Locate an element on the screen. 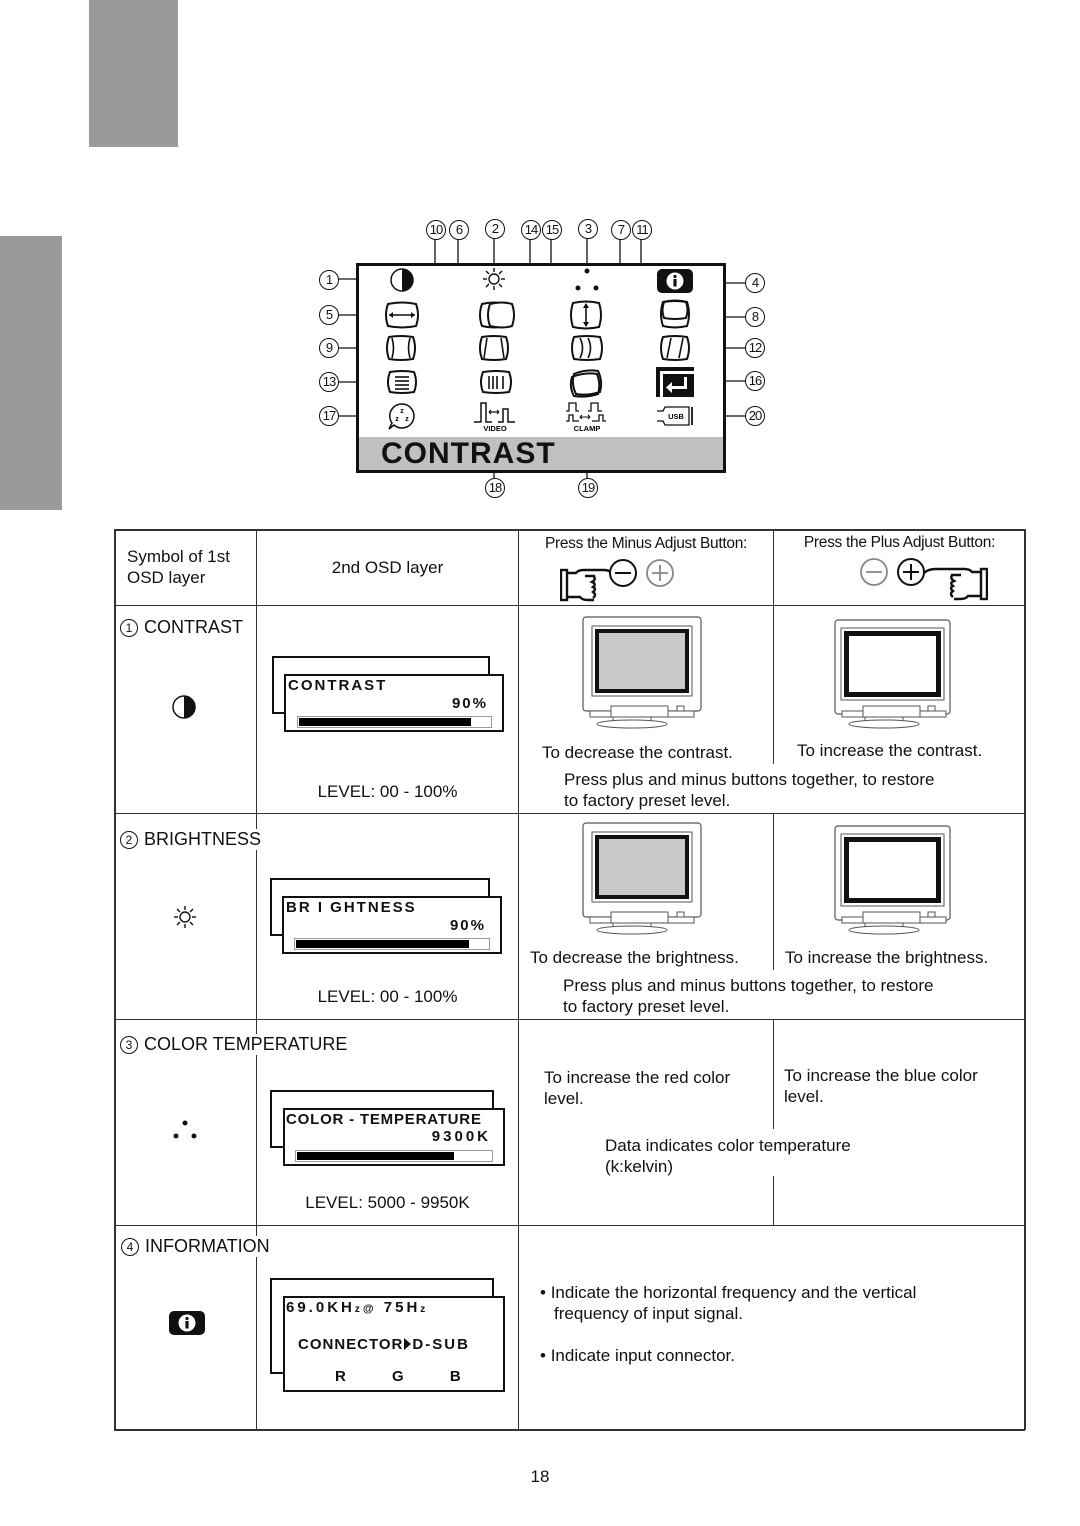  trapezoid-icon is located at coordinates (494, 348).